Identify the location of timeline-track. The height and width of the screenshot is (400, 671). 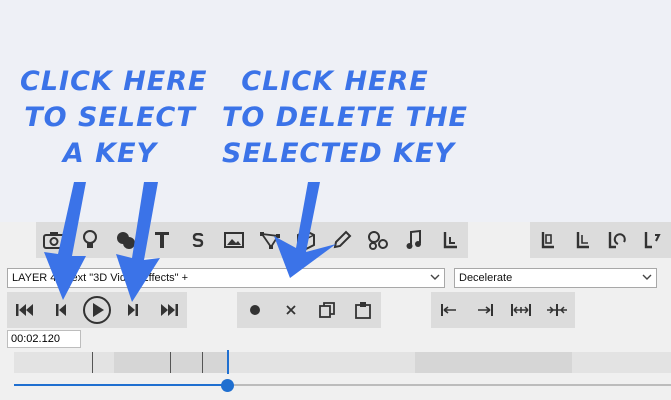
(342, 362).